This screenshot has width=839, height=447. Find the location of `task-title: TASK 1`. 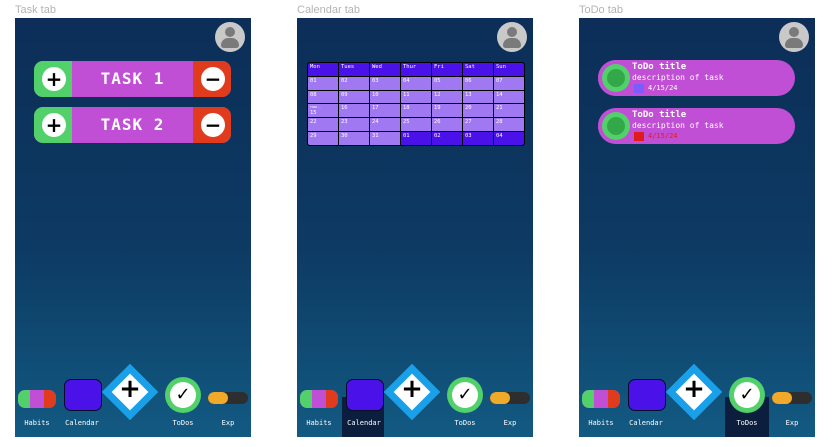

task-title: TASK 1 is located at coordinates (132, 78).